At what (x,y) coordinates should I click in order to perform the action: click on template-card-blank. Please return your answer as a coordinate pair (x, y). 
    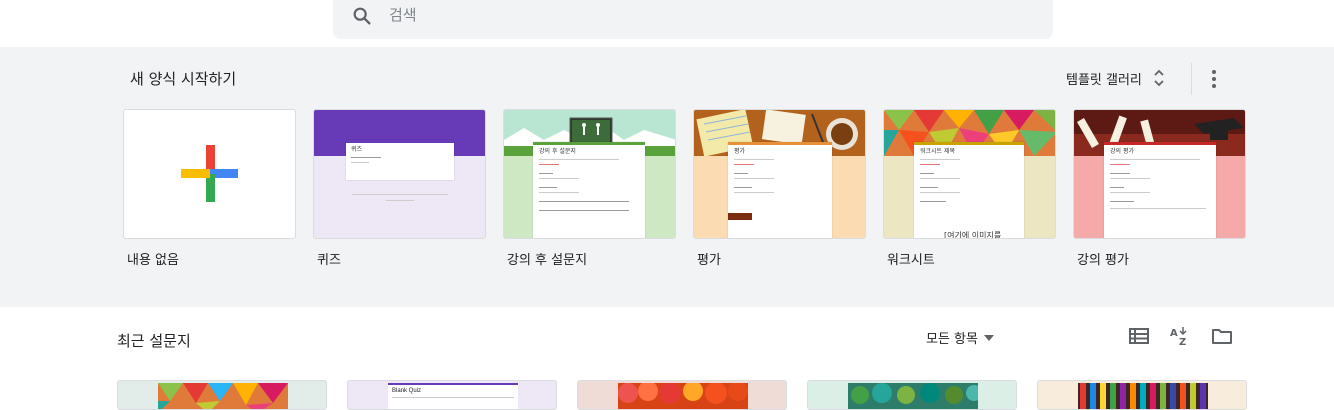
    Looking at the image, I should click on (209, 174).